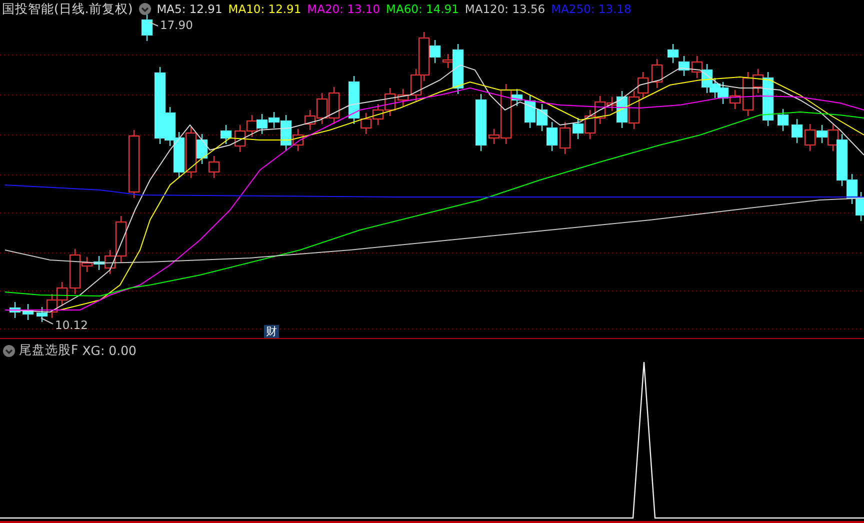 The height and width of the screenshot is (523, 864). I want to click on indicator-name: 尾盘选股F, so click(48, 350).